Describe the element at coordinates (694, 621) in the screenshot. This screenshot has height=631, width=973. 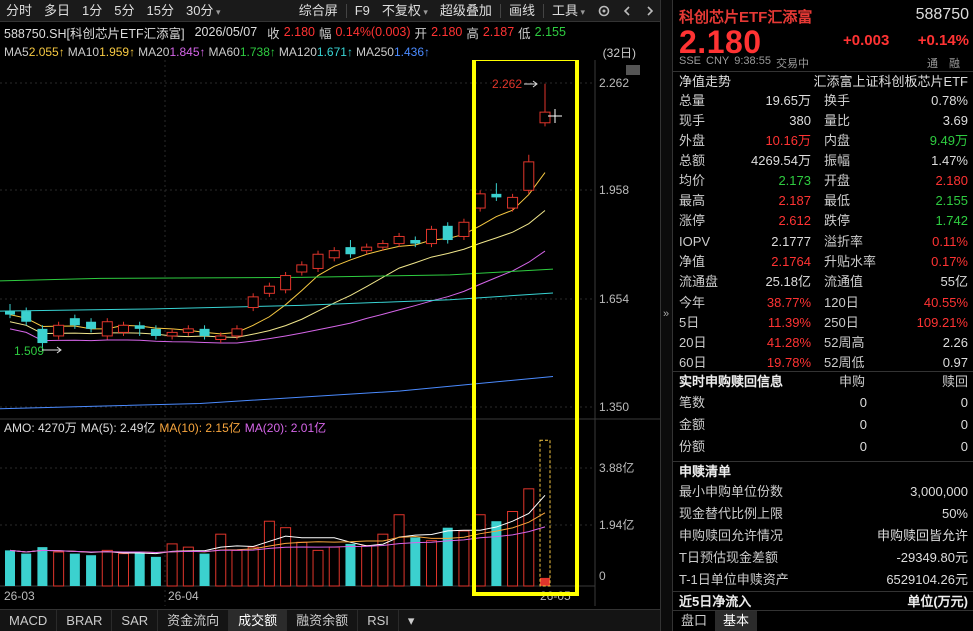
I see `tab-order-book: 盘口` at that location.